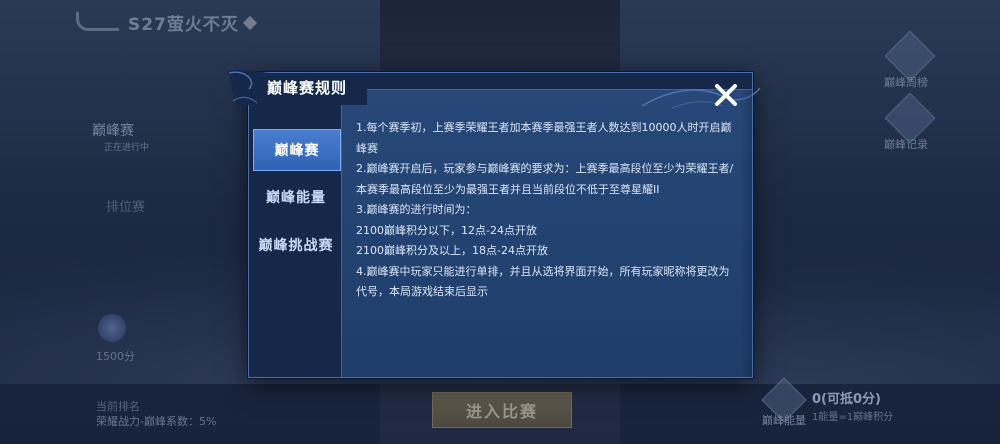 This screenshot has width=1000, height=444. I want to click on close-icon, so click(726, 95).